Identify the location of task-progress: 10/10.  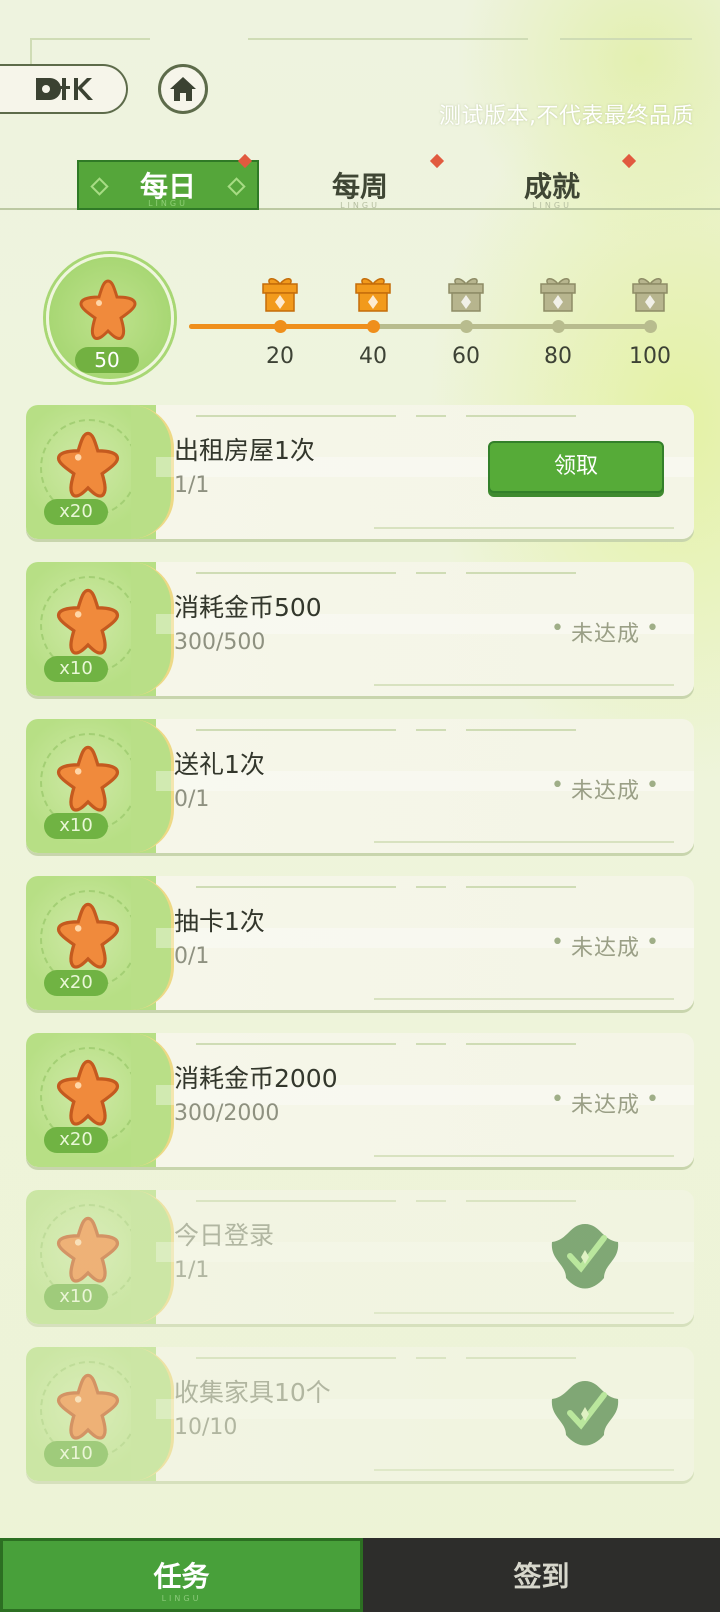
(206, 1427).